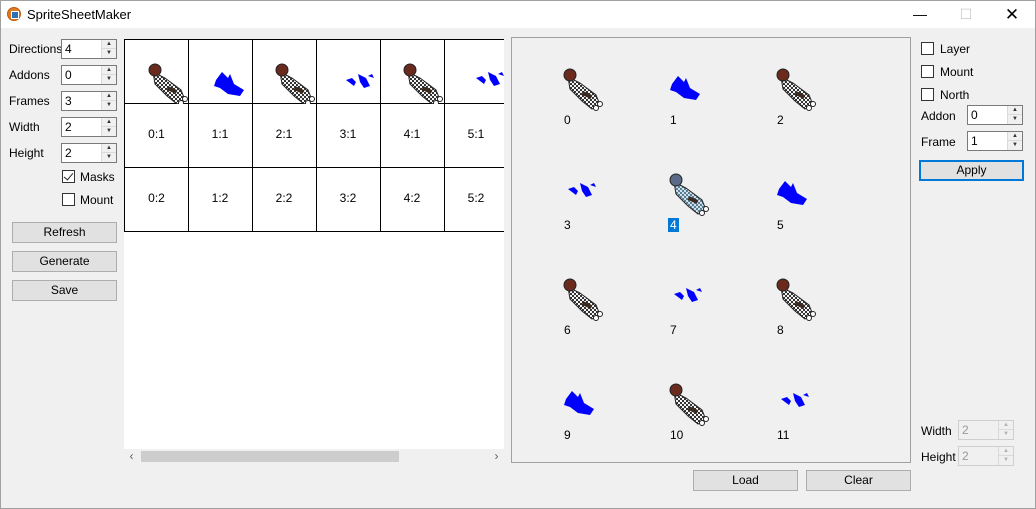  What do you see at coordinates (89, 127) in the screenshot?
I see `width-spinner: 2 ▲ ▼` at bounding box center [89, 127].